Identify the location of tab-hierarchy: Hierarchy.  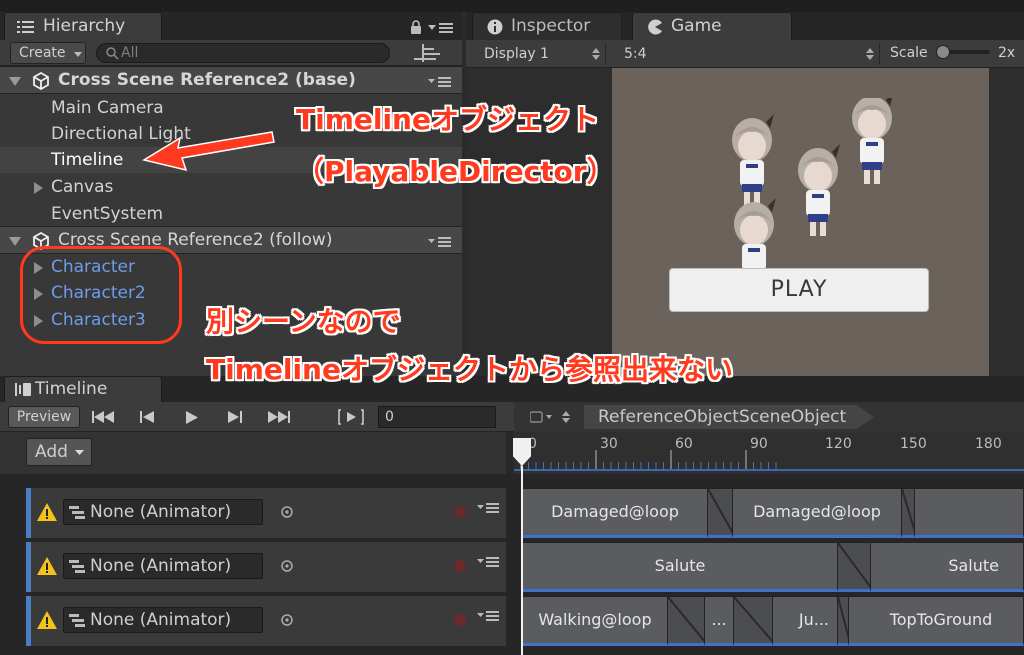
(83, 26).